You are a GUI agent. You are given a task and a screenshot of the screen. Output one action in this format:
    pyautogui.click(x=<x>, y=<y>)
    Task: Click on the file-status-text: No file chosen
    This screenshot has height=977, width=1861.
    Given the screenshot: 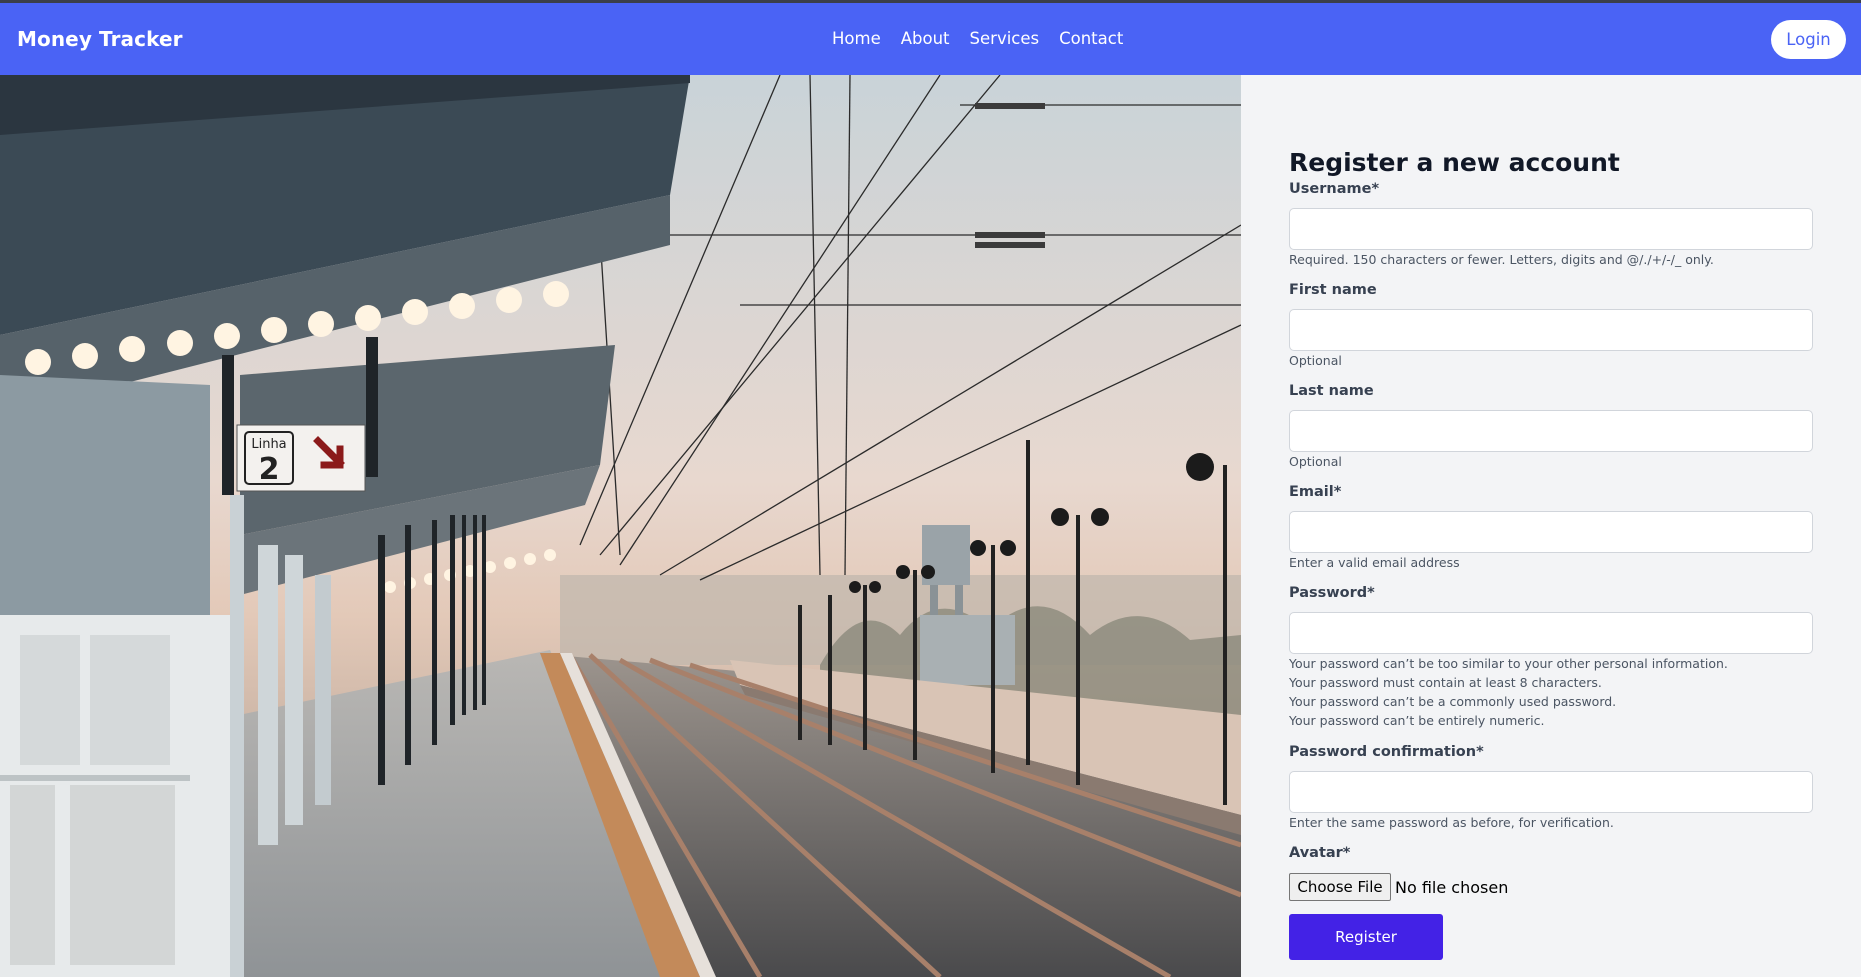 What is the action you would take?
    pyautogui.click(x=1452, y=887)
    